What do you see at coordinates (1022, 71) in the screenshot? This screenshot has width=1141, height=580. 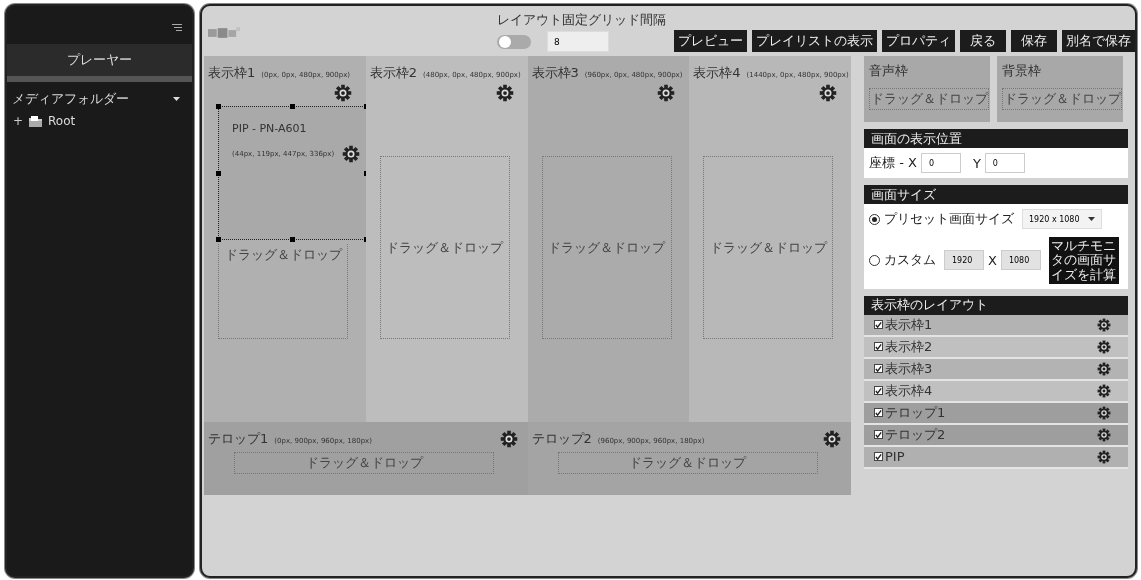 I see `frame-title: 背景枠` at bounding box center [1022, 71].